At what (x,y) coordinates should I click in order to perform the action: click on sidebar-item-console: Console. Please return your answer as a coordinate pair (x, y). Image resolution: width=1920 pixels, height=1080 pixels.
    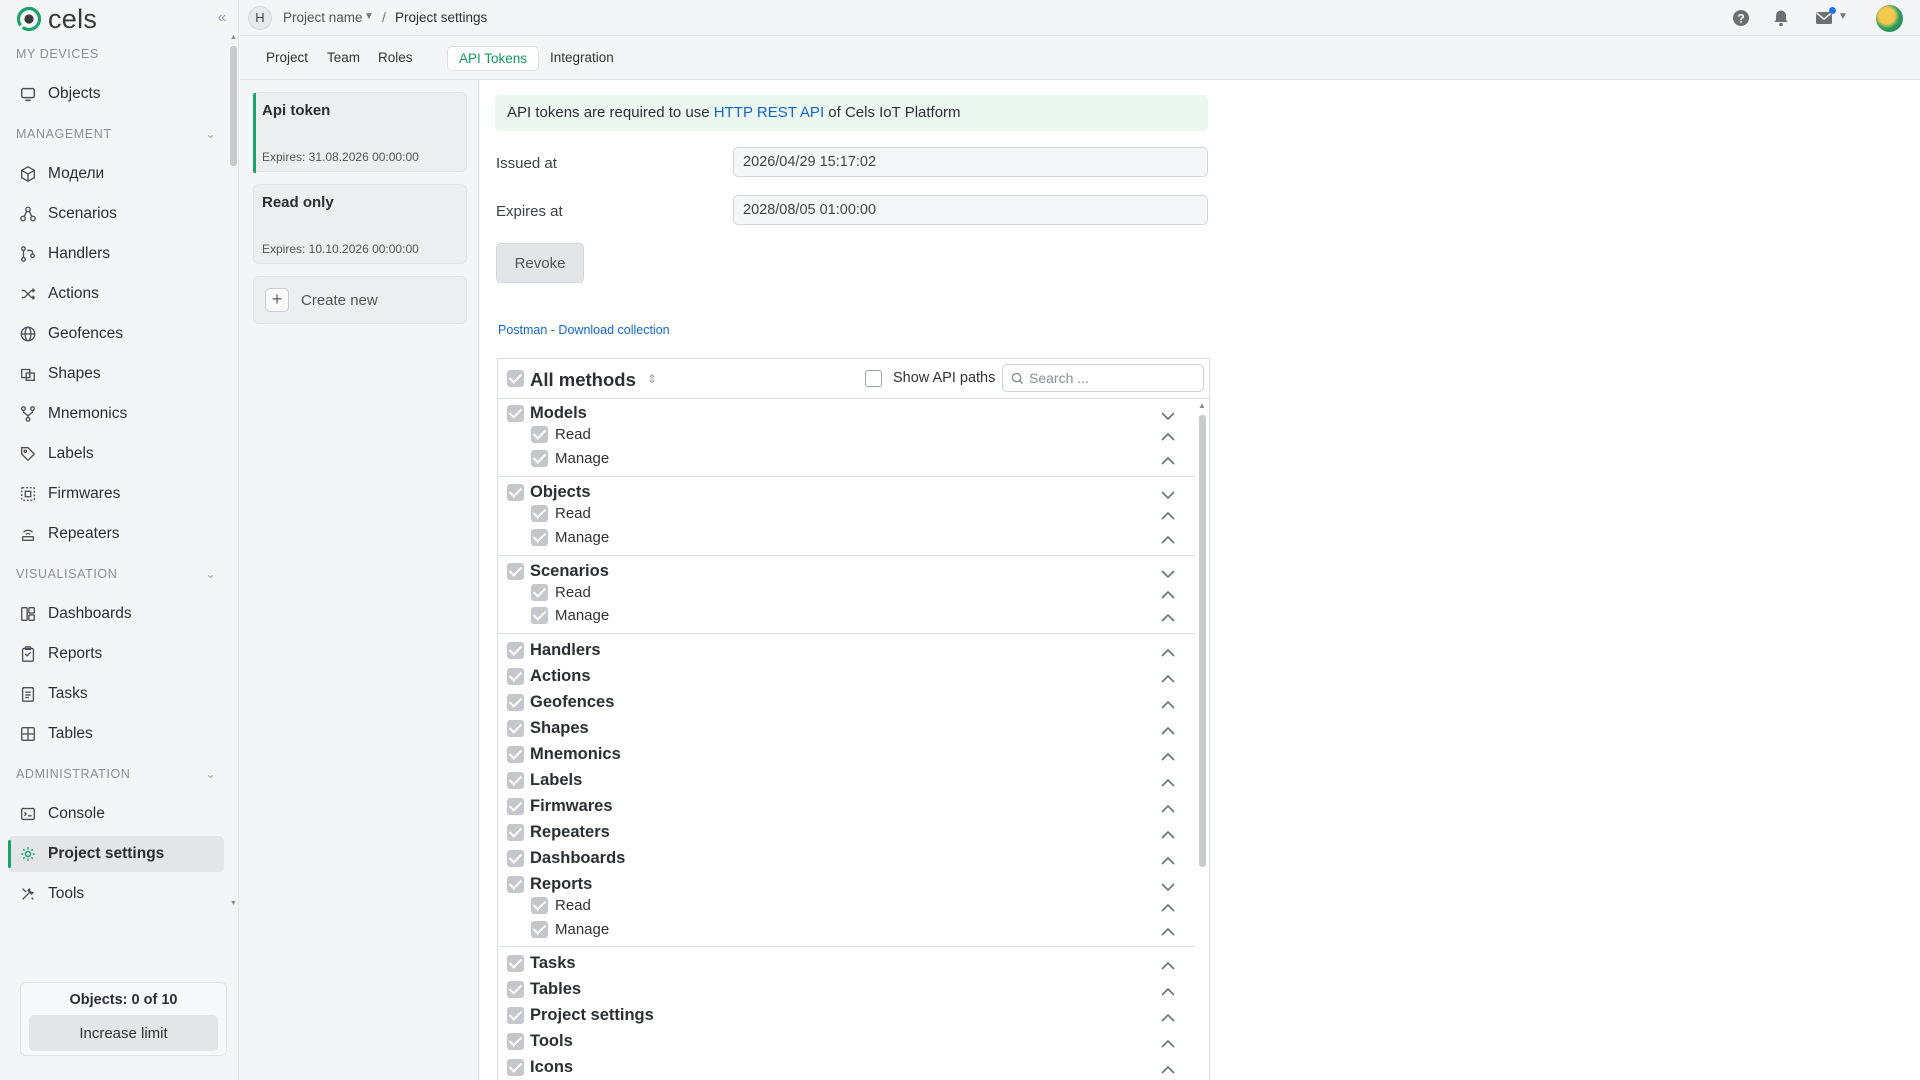
    Looking at the image, I should click on (116, 814).